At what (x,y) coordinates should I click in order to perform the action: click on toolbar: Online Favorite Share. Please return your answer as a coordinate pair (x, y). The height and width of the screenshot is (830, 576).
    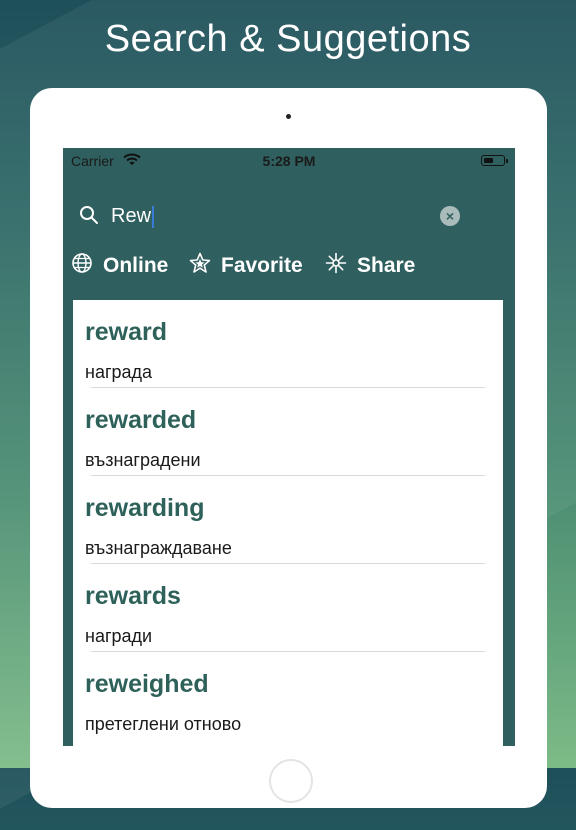
    Looking at the image, I should click on (289, 266).